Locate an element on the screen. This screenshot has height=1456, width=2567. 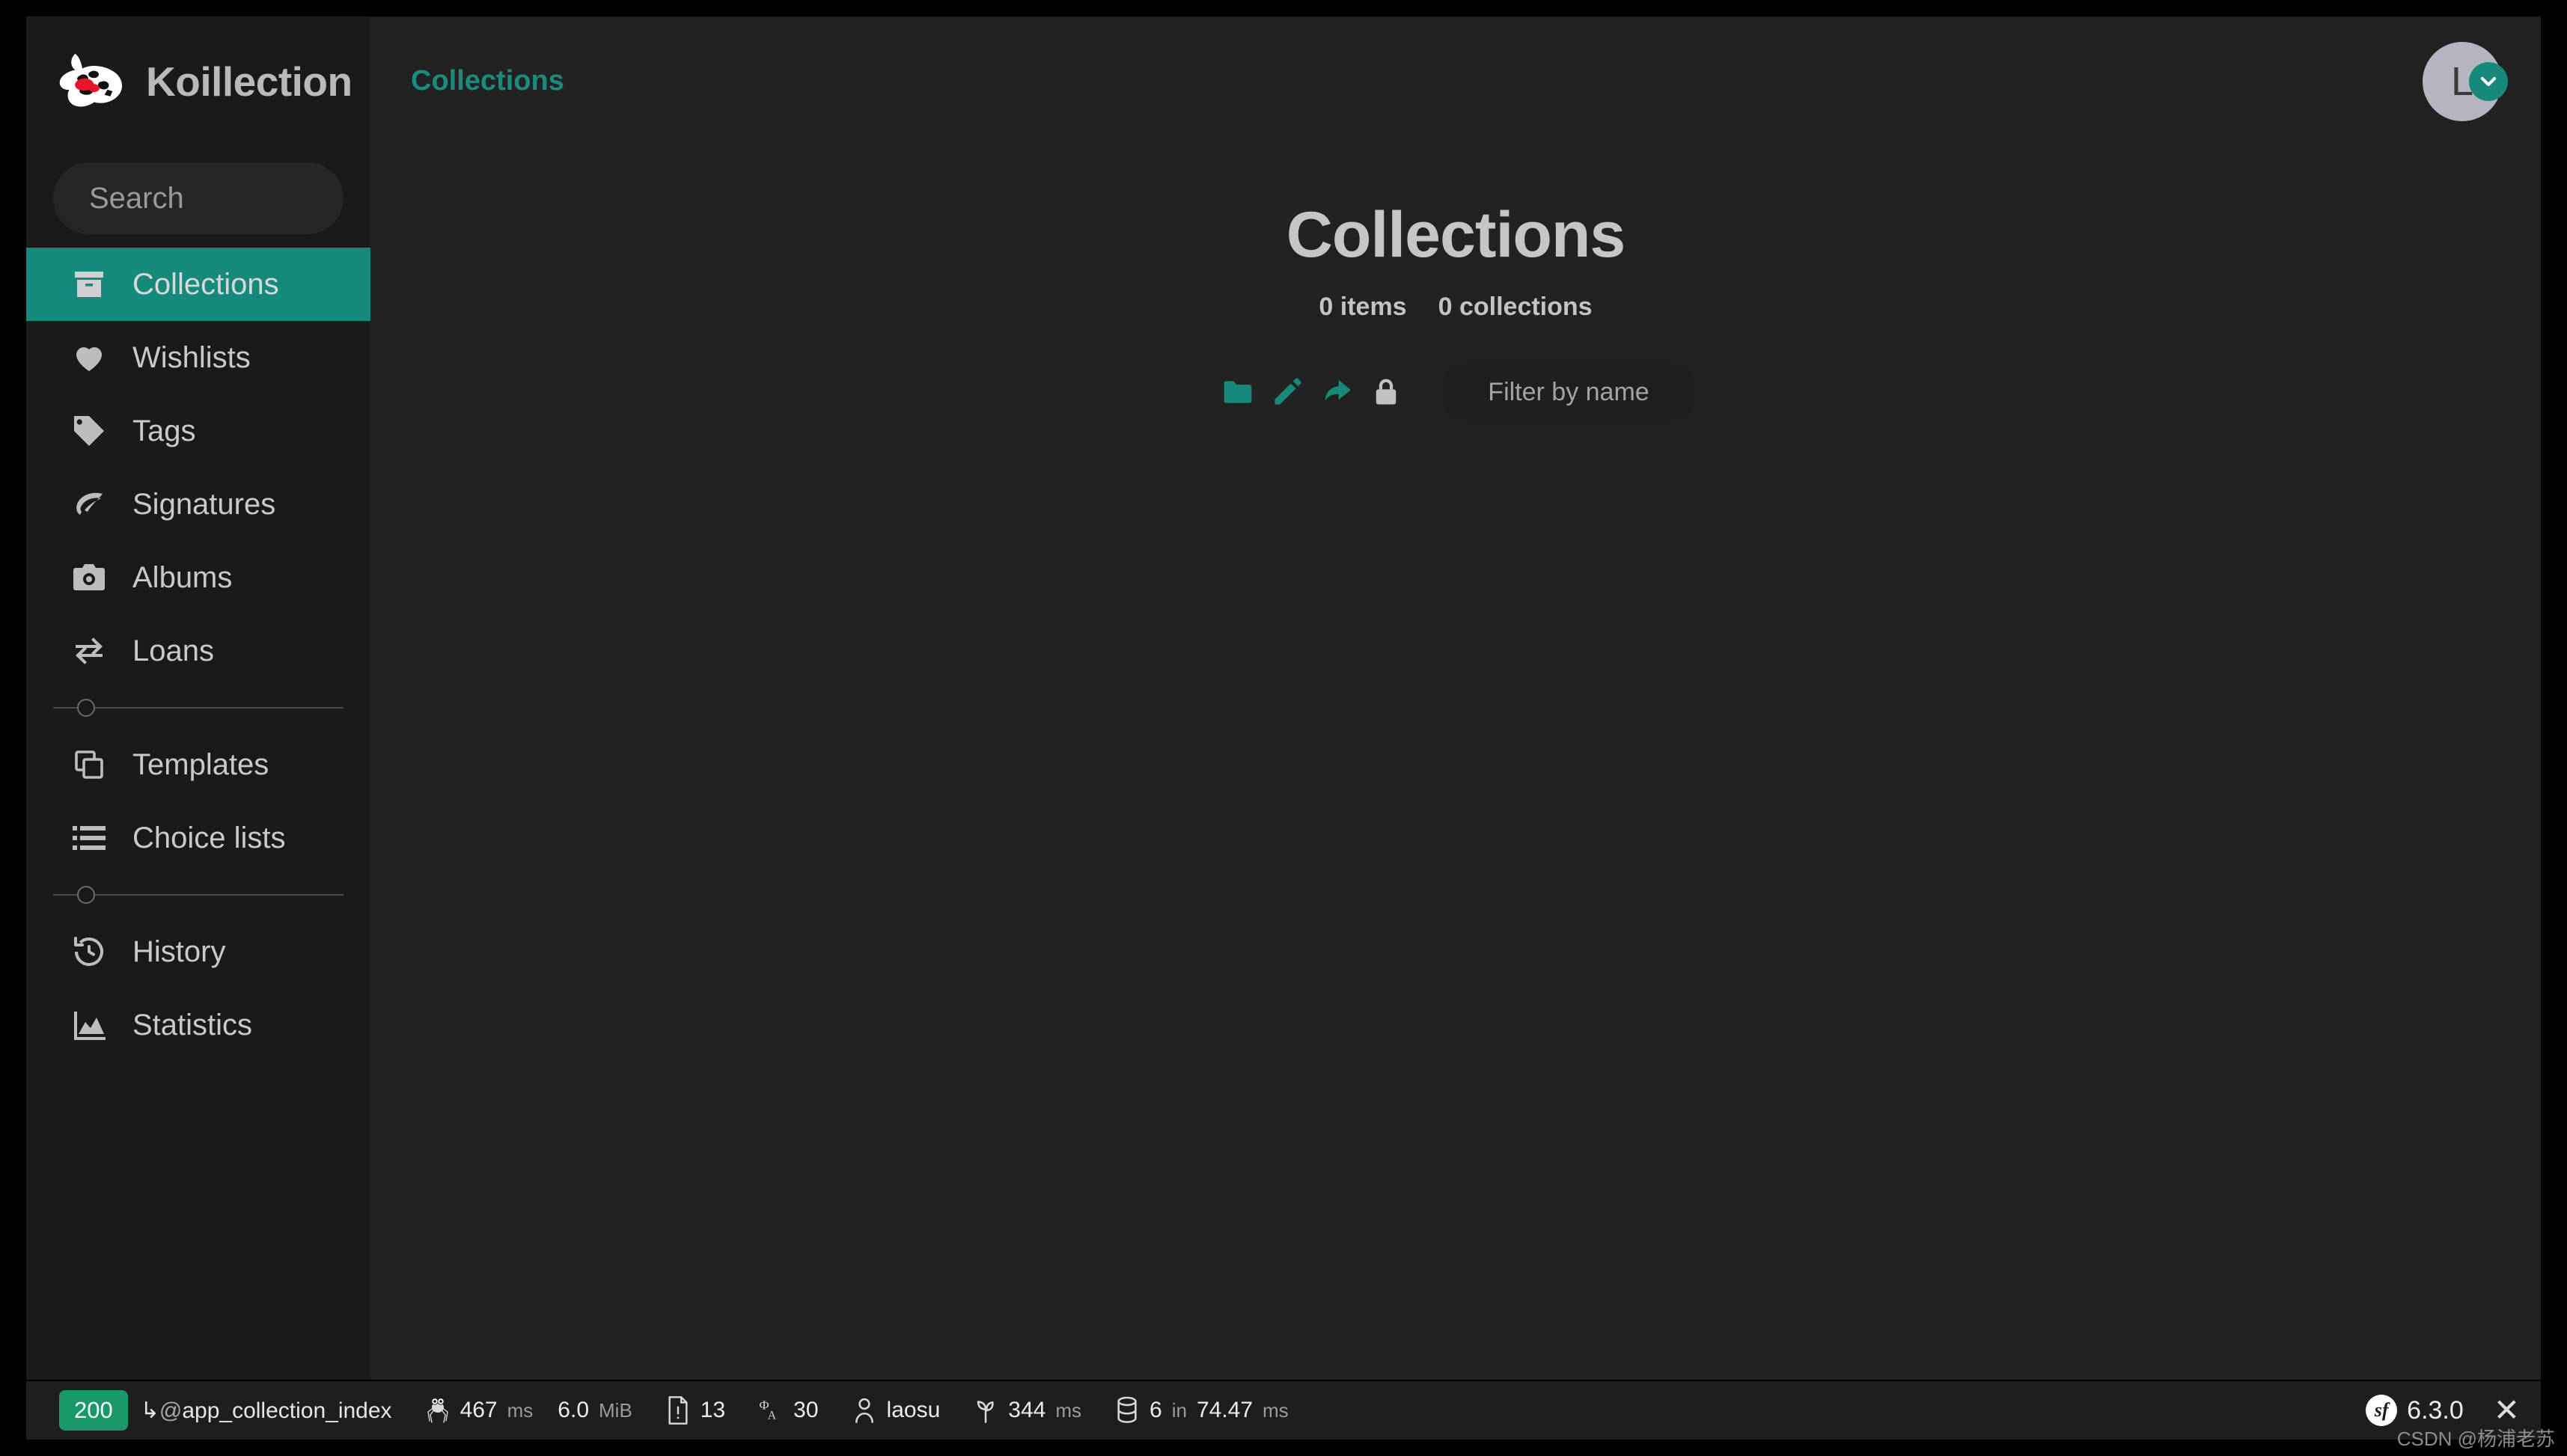
forms-count: 13 is located at coordinates (713, 1410).